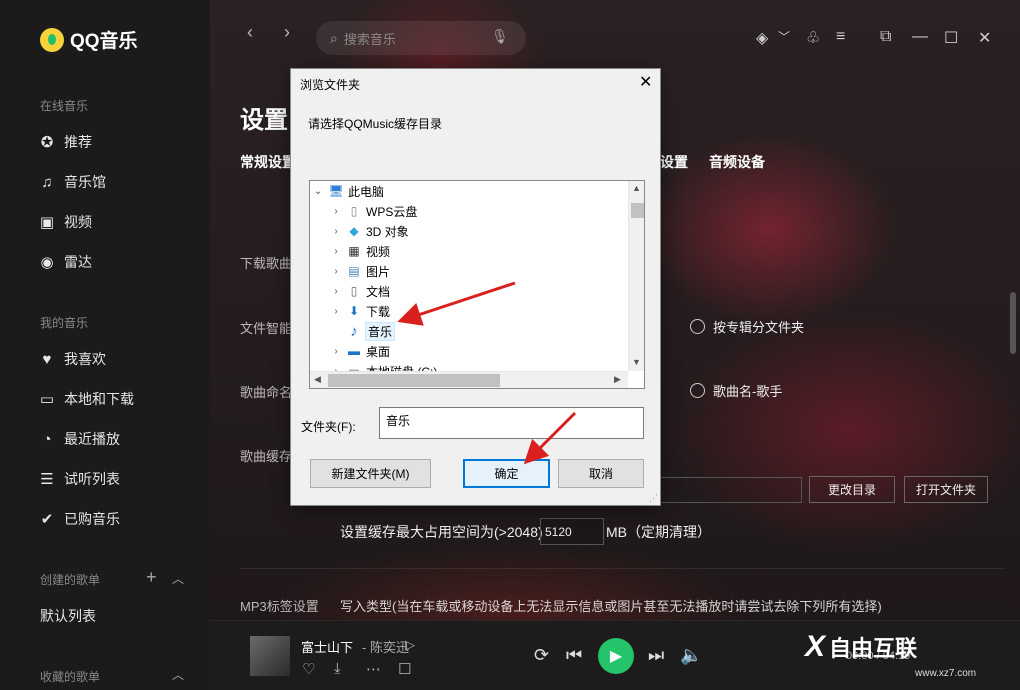 The height and width of the screenshot is (690, 1020). What do you see at coordinates (317, 379) in the screenshot?
I see `scroll-left-icon: ◀` at bounding box center [317, 379].